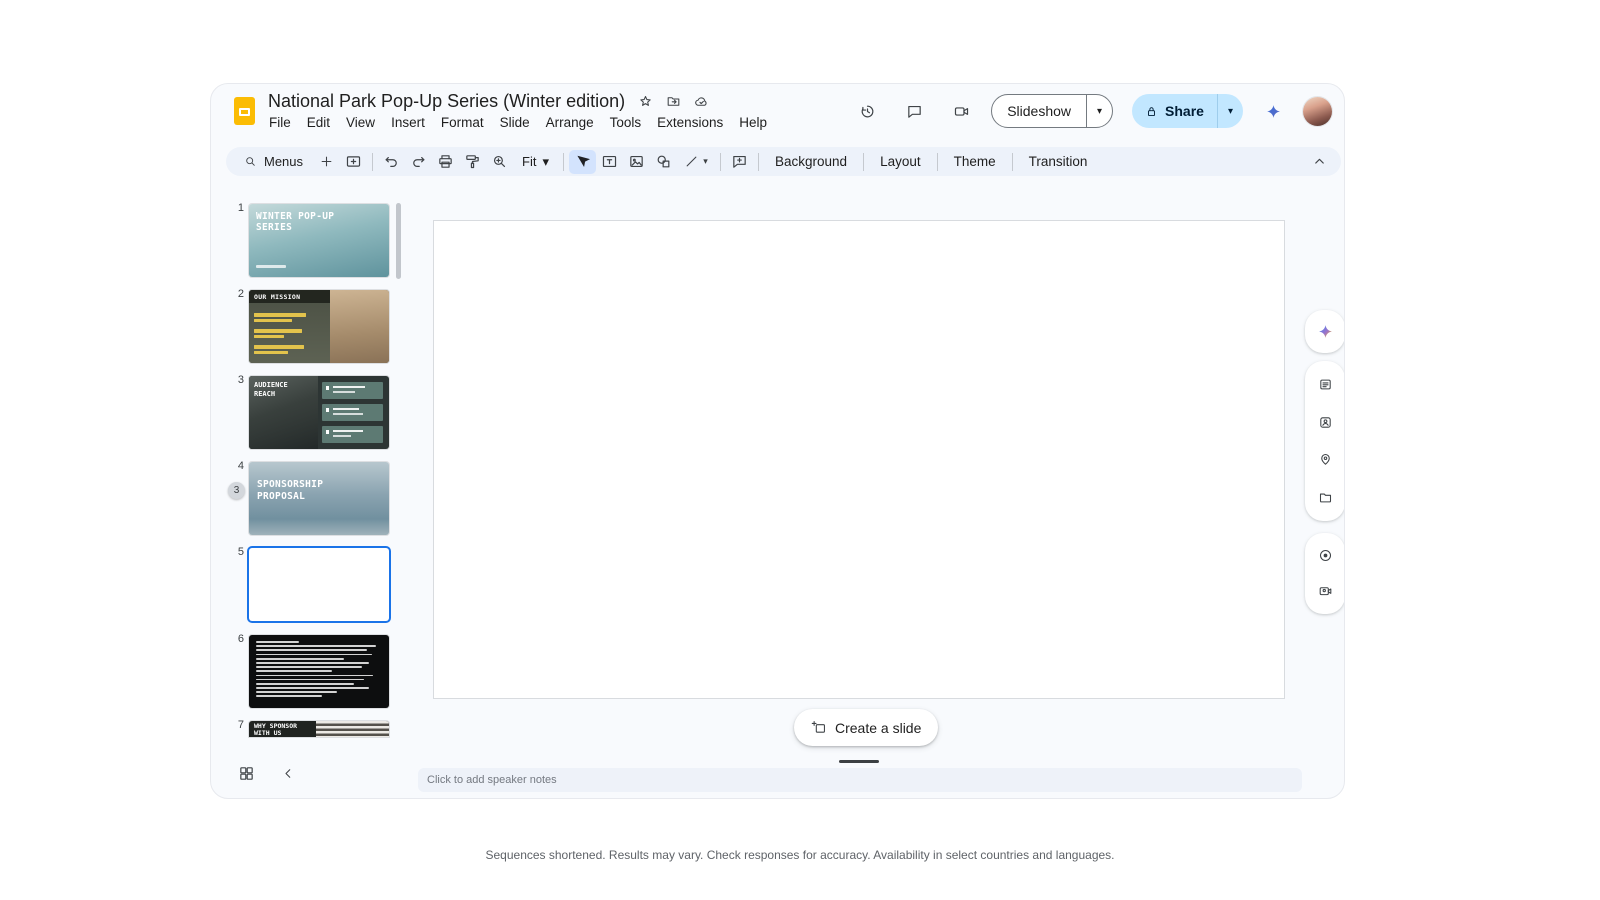 This screenshot has height=900, width=1600. I want to click on cloud-status-icon, so click(701, 101).